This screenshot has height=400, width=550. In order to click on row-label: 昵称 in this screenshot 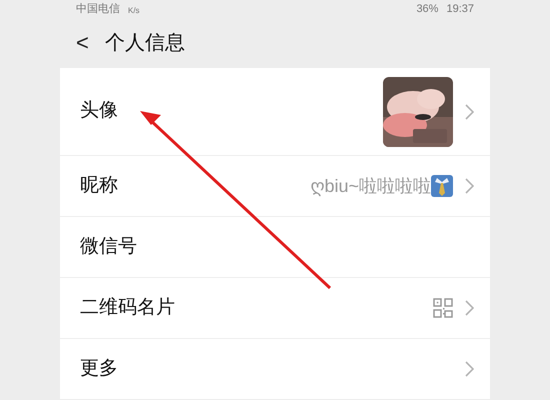, I will do `click(99, 186)`.